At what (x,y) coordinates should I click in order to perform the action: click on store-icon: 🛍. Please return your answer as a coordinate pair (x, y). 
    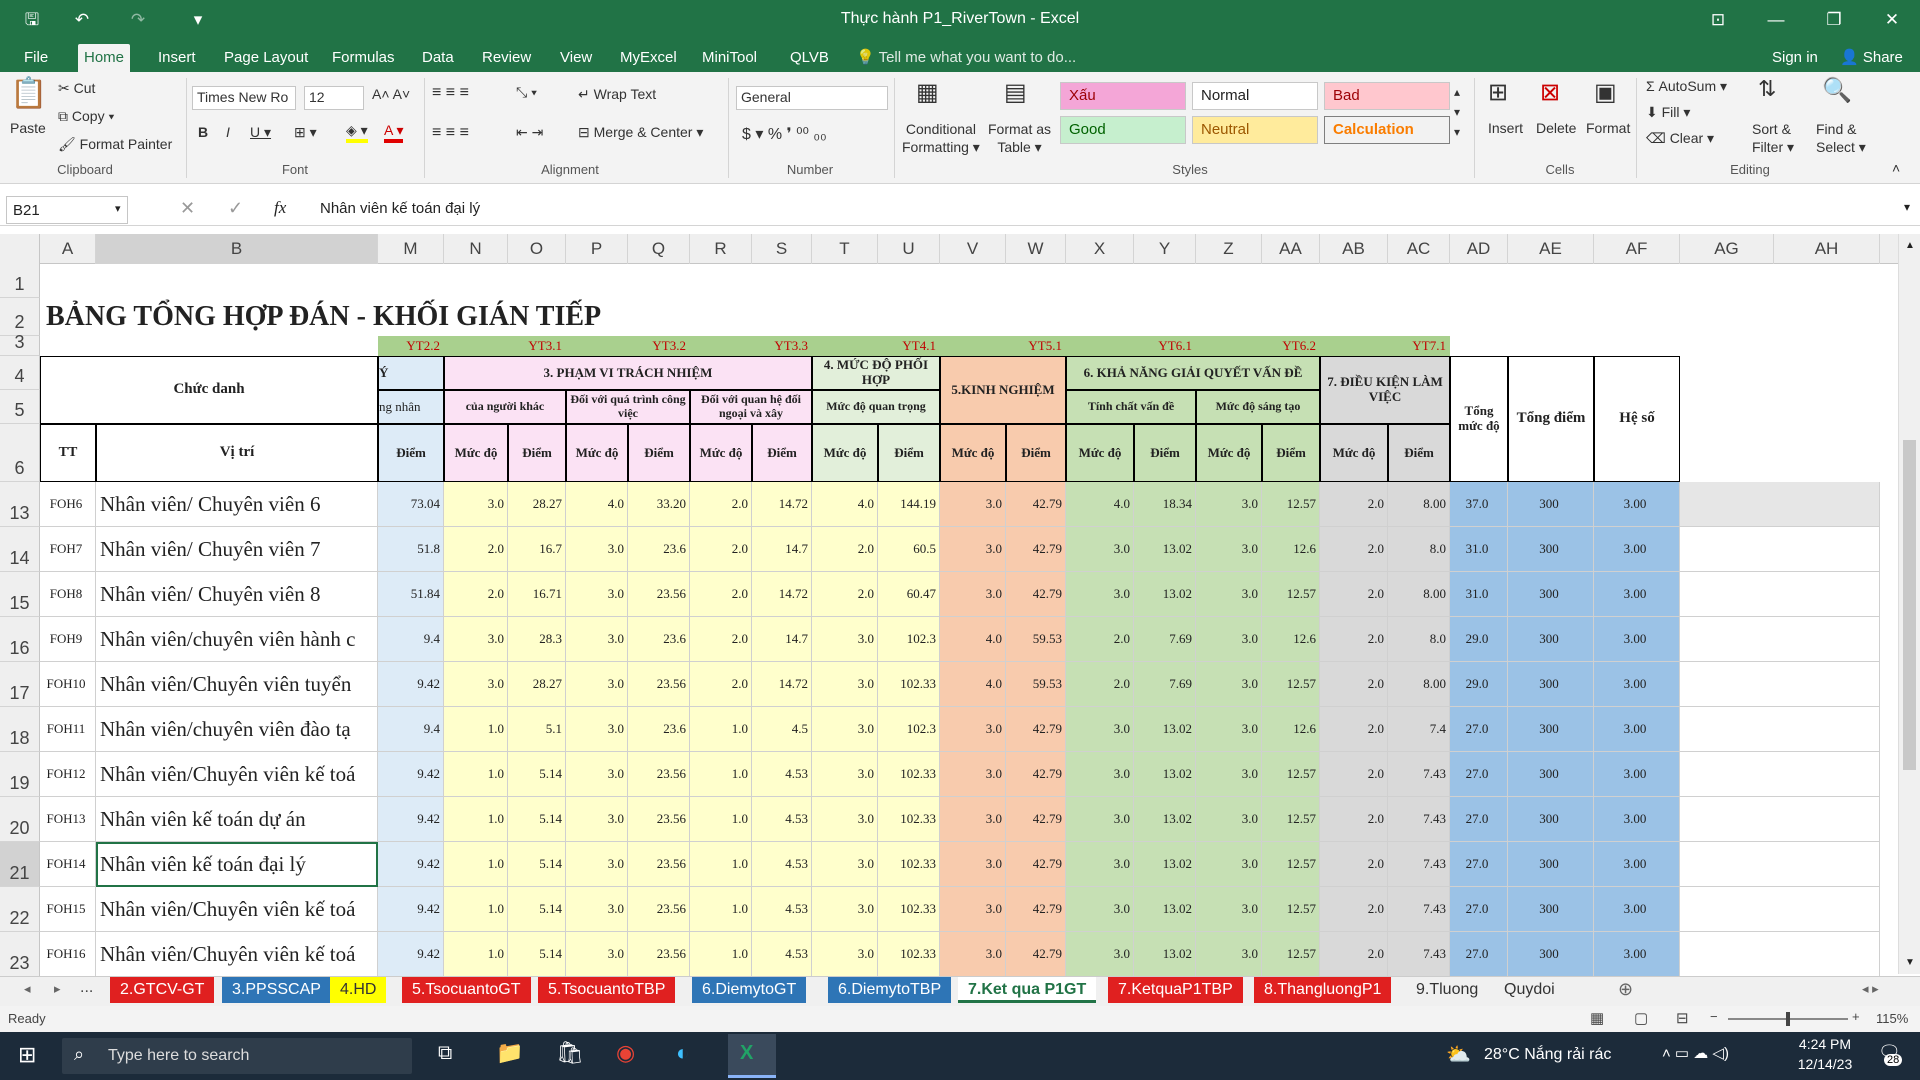
    Looking at the image, I should click on (570, 1053).